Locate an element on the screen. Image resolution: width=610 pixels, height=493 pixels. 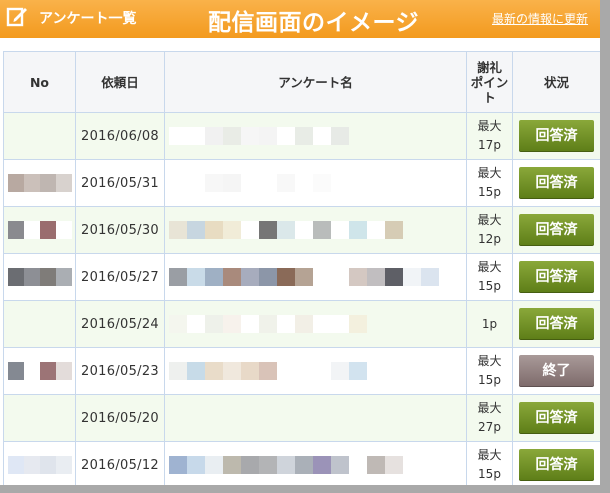
table-header-row: No 依頼日 アンケート名 謝礼 ポイント 状況 is located at coordinates (301, 82).